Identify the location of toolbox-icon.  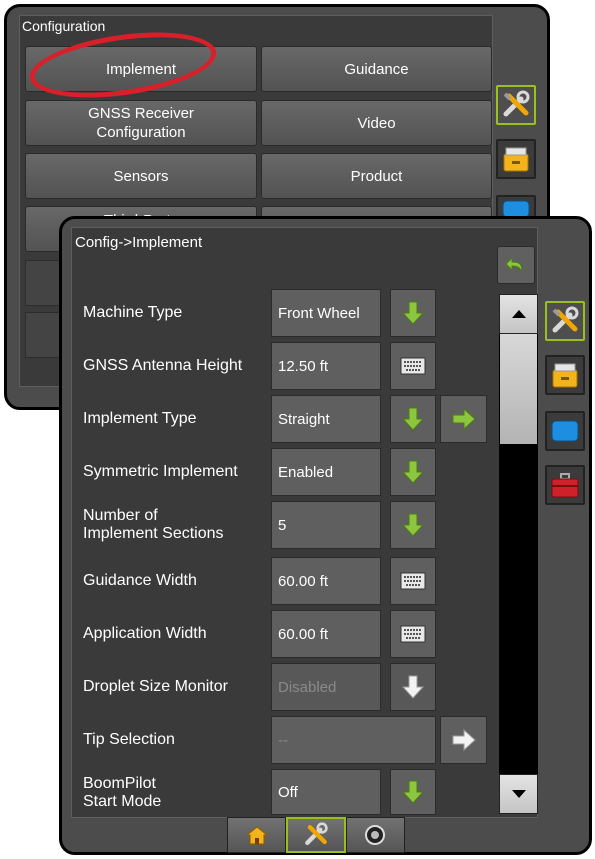
(565, 485).